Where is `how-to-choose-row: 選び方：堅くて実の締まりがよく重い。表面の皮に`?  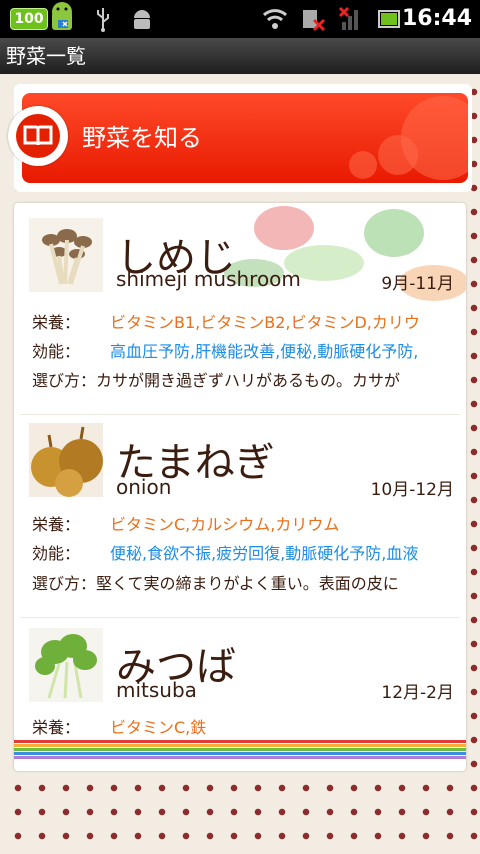 how-to-choose-row: 選び方：堅くて実の締まりがよく重い。表面の皮に is located at coordinates (242, 584).